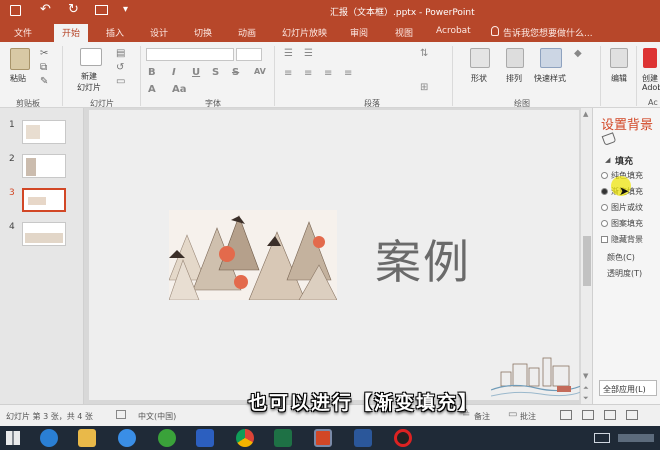 The image size is (660, 450). What do you see at coordinates (632, 415) in the screenshot?
I see `slideshow-icon` at bounding box center [632, 415].